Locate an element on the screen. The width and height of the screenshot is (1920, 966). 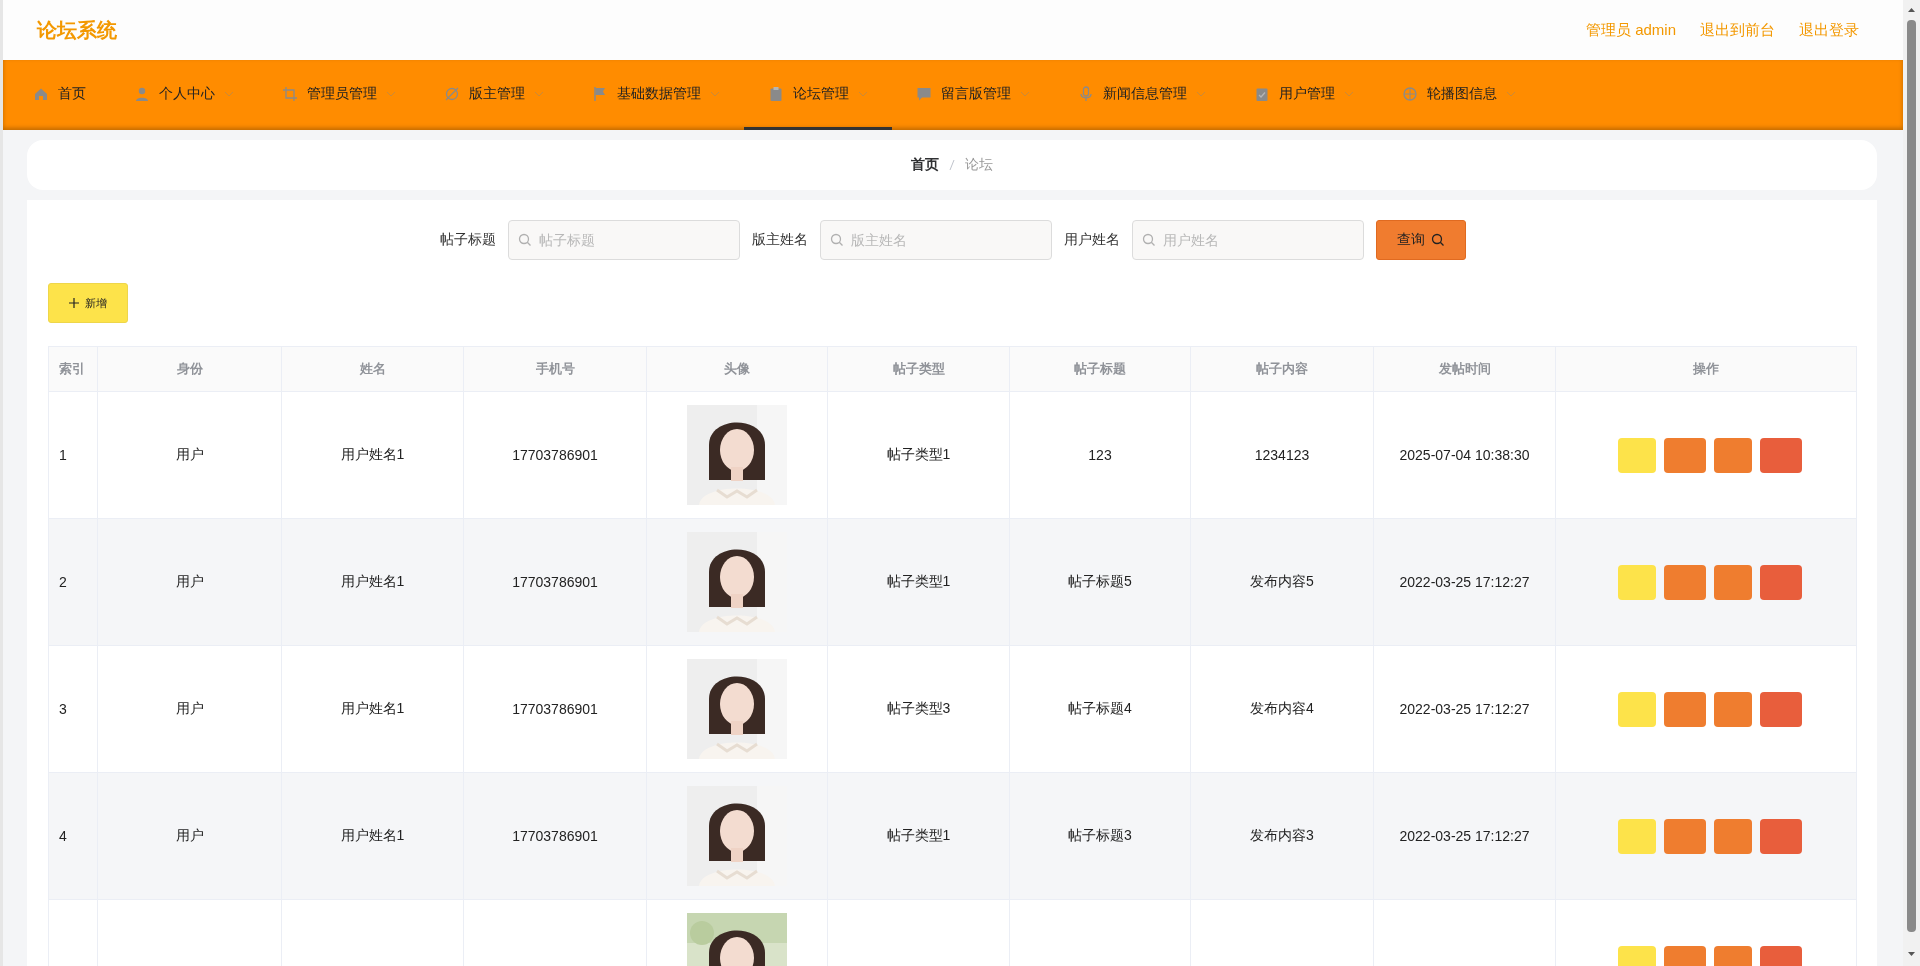
column-header: 身份 is located at coordinates (189, 369).